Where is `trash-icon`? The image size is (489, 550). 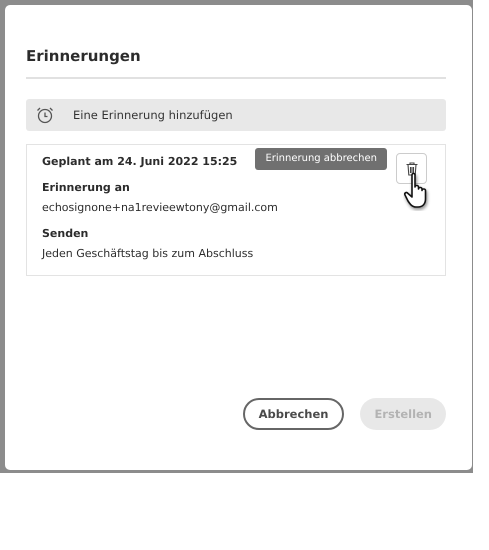
trash-icon is located at coordinates (412, 168).